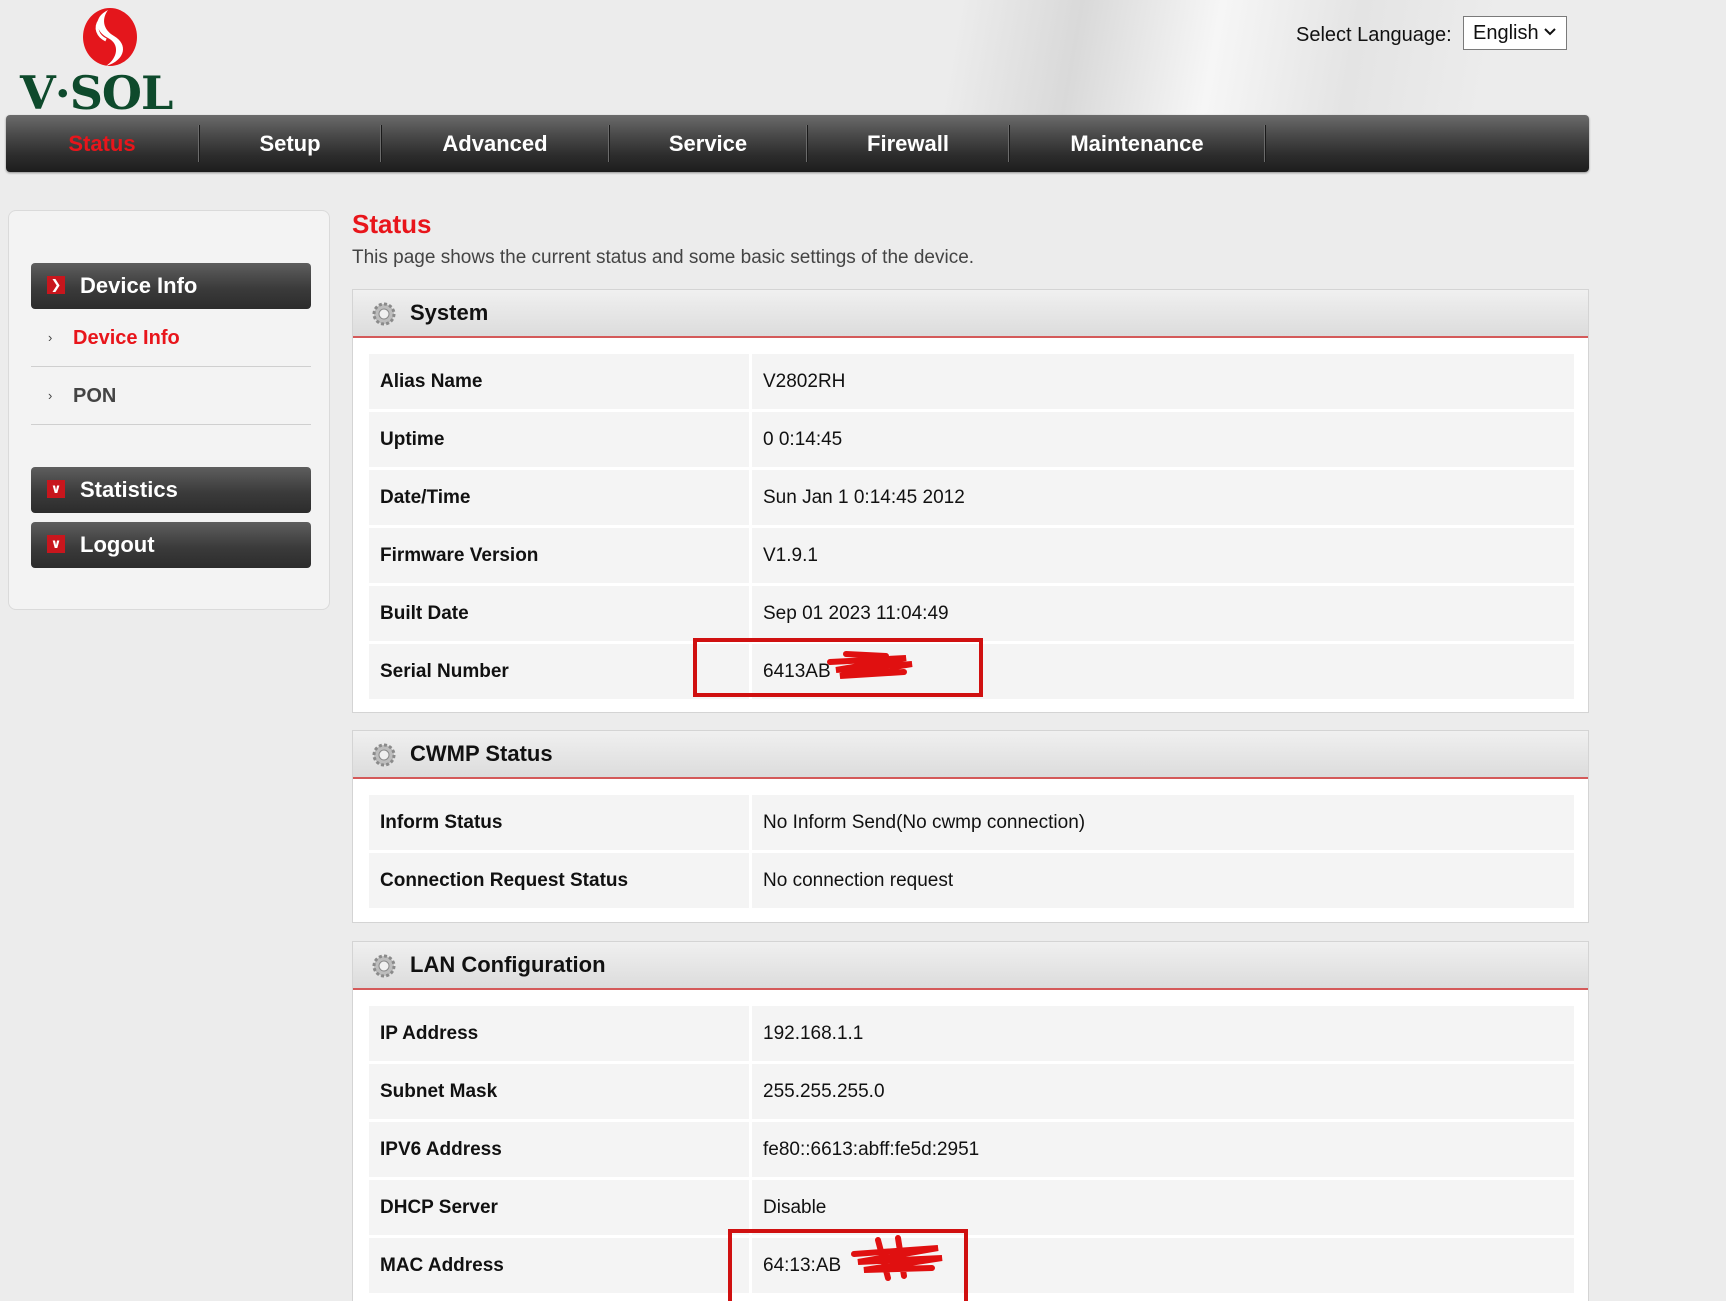 Image resolution: width=1726 pixels, height=1301 pixels. Describe the element at coordinates (559, 555) in the screenshot. I see `row-key: Firmware Version` at that location.